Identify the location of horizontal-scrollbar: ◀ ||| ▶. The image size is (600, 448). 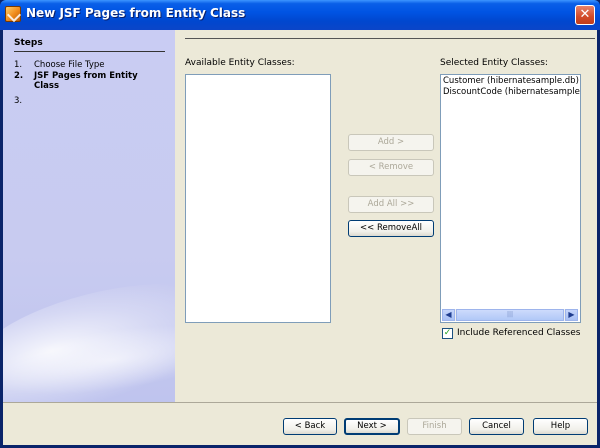
(510, 315).